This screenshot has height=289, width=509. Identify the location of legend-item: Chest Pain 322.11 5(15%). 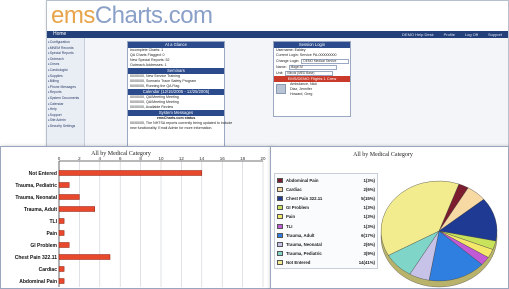
(326, 198).